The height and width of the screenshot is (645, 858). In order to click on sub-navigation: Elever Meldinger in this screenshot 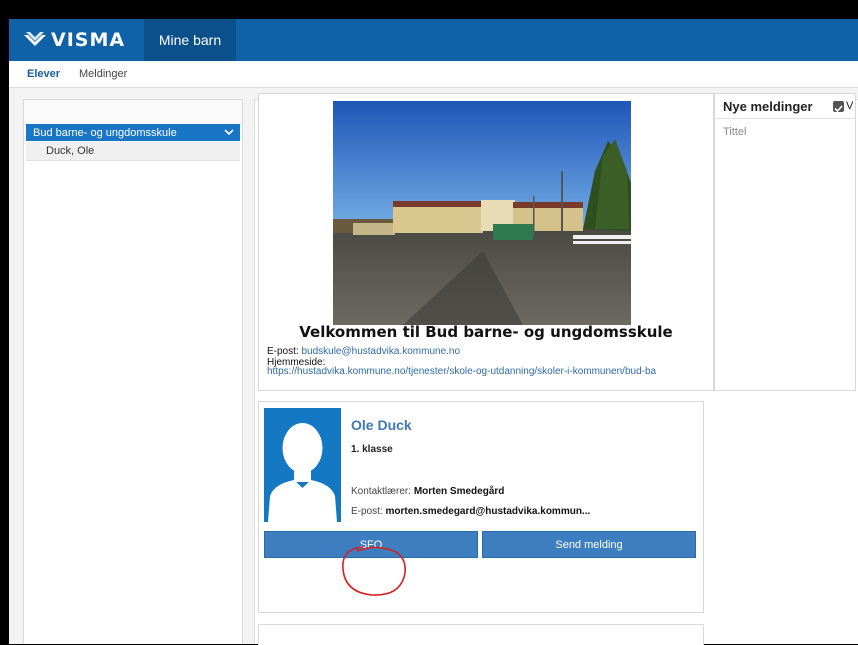, I will do `click(433, 74)`.